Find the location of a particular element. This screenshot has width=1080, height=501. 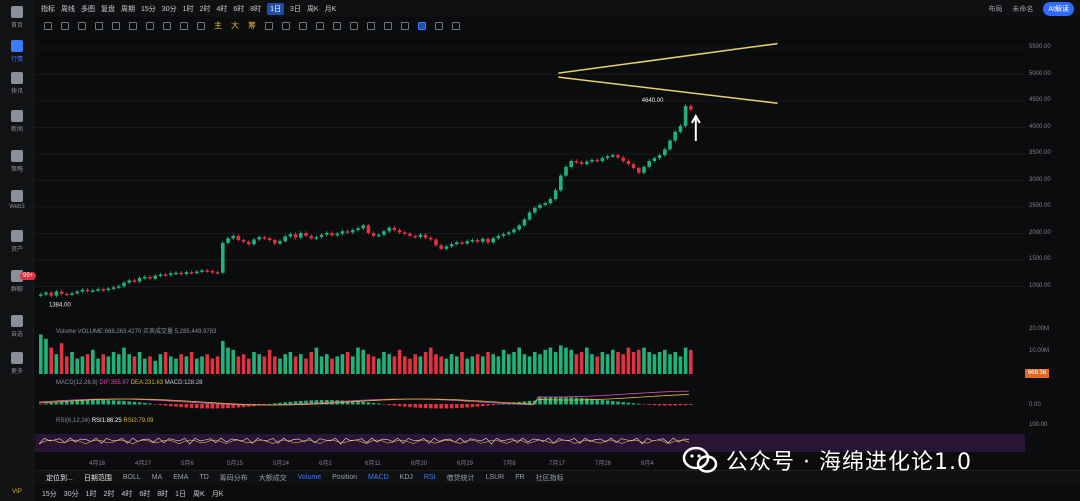

period-button: 2时 is located at coordinates (109, 494).